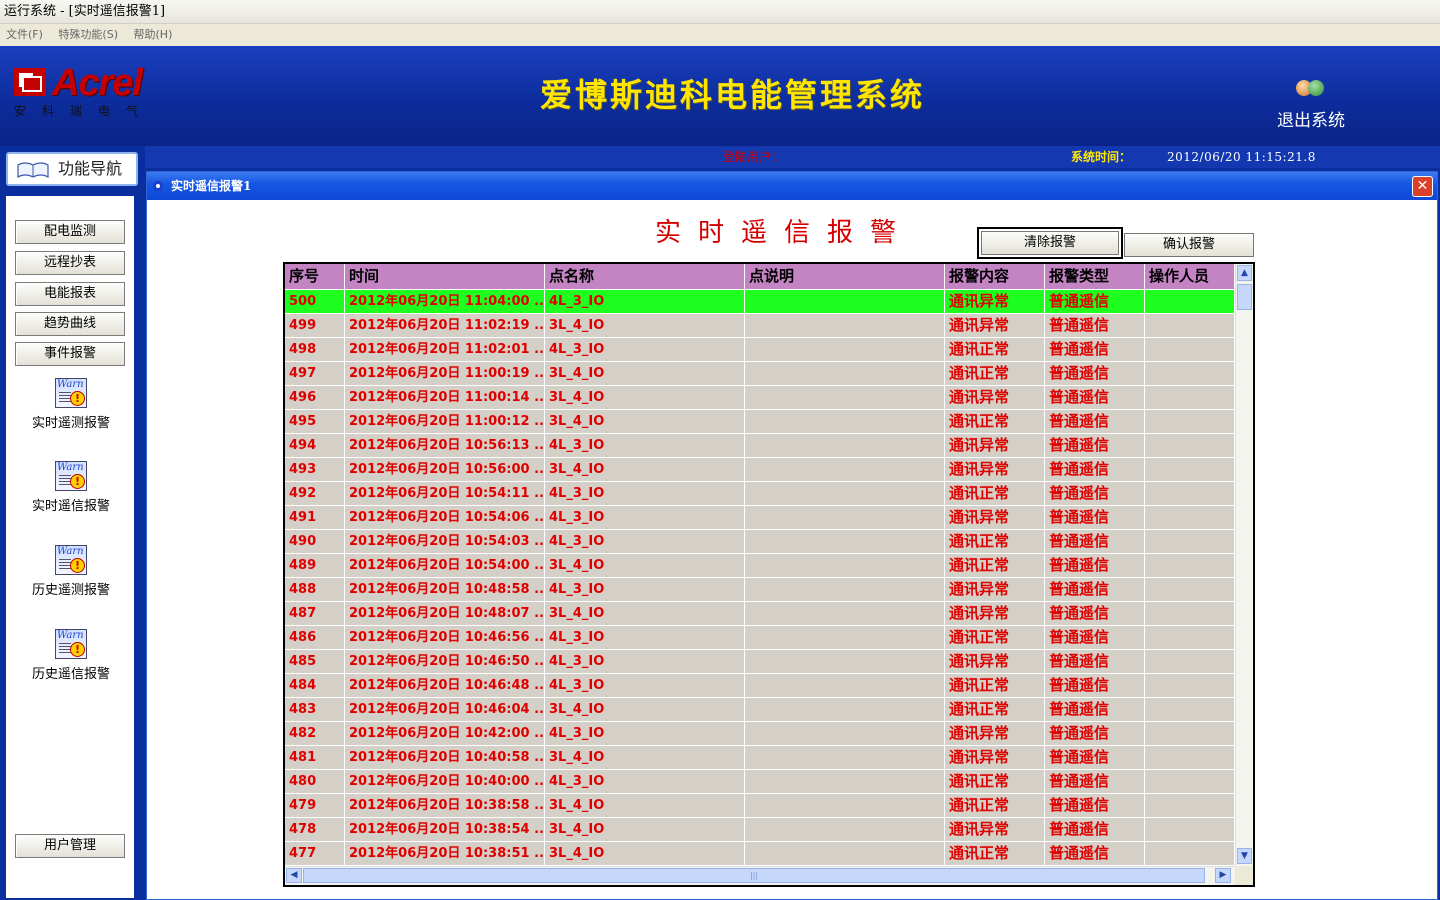 The image size is (1440, 900). I want to click on page-title: 实时遥信报警, so click(784, 233).